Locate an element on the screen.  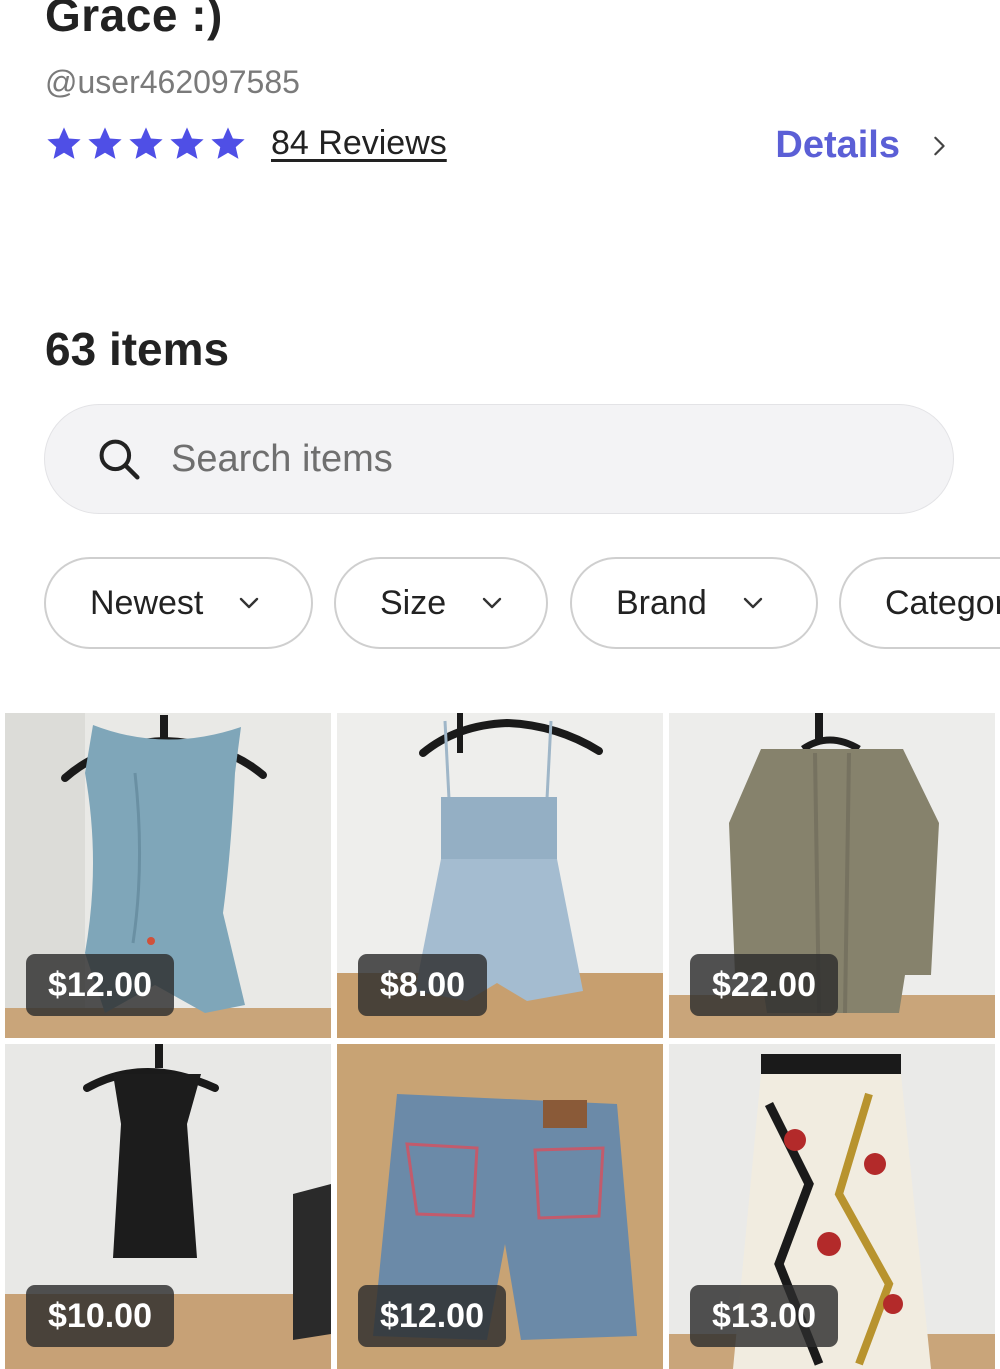
size-filter: Size is located at coordinates (441, 603).